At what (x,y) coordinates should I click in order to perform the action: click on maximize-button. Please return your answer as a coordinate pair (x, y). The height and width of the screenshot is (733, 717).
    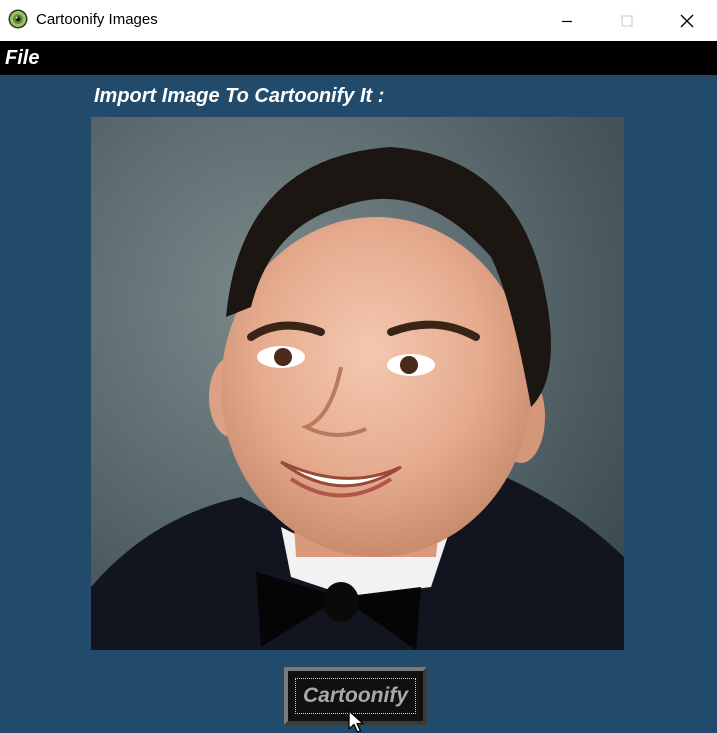
    Looking at the image, I should click on (627, 20).